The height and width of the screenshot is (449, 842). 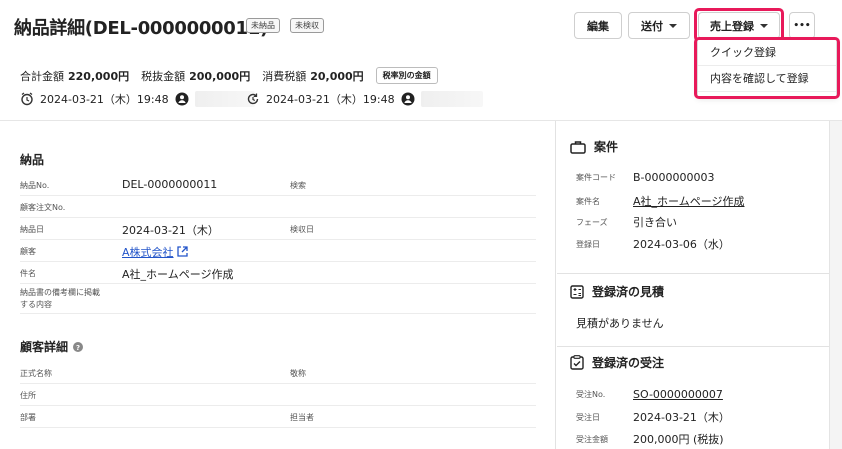 I want to click on calculator-icon, so click(x=577, y=291).